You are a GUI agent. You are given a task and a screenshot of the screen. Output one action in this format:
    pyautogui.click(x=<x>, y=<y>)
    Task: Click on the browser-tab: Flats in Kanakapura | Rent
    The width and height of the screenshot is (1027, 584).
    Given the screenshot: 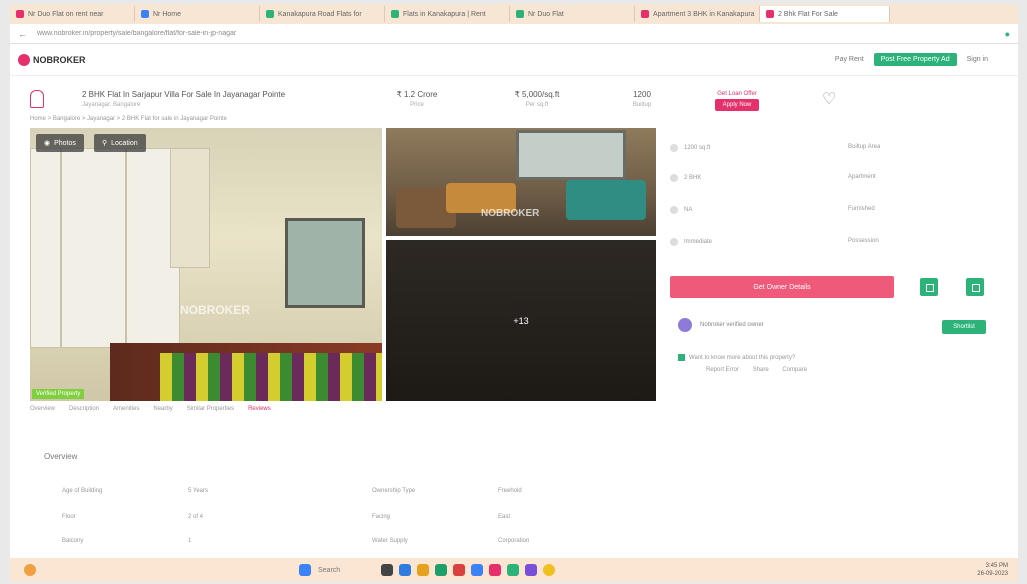 What is the action you would take?
    pyautogui.click(x=447, y=14)
    